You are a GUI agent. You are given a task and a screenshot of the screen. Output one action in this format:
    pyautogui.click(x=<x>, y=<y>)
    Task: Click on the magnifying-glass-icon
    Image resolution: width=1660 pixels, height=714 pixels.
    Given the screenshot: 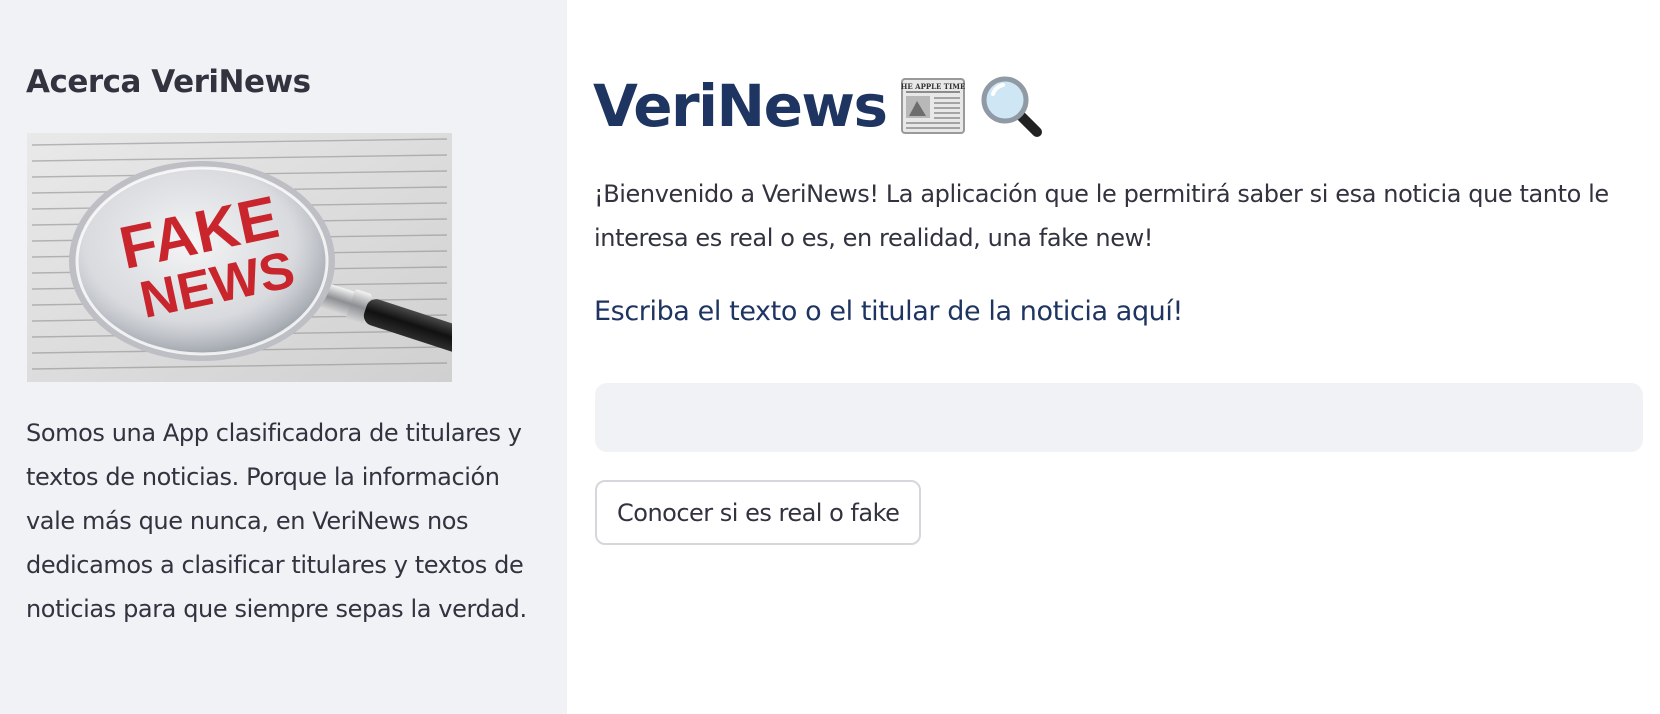 What is the action you would take?
    pyautogui.click(x=1011, y=106)
    